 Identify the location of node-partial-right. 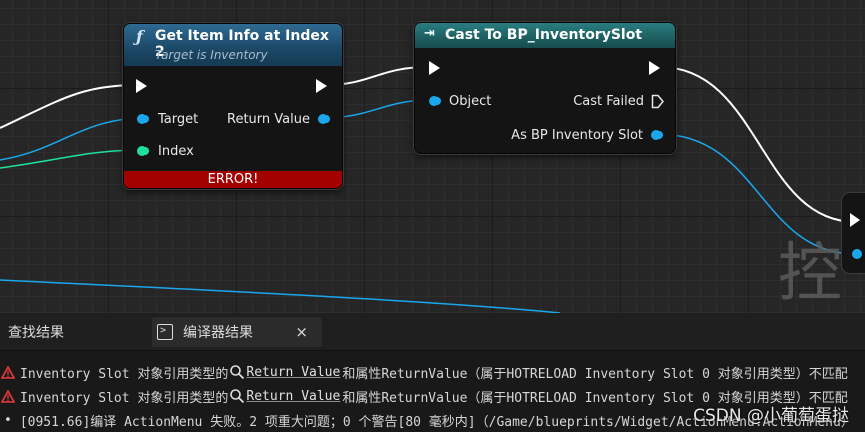
(853, 233).